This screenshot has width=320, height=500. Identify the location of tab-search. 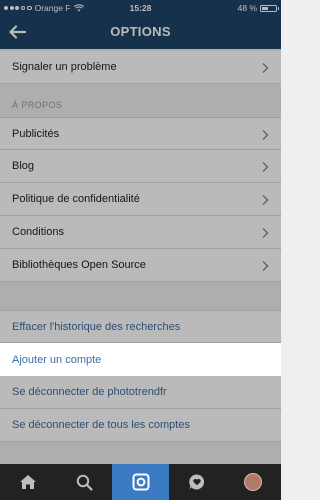
(84, 482).